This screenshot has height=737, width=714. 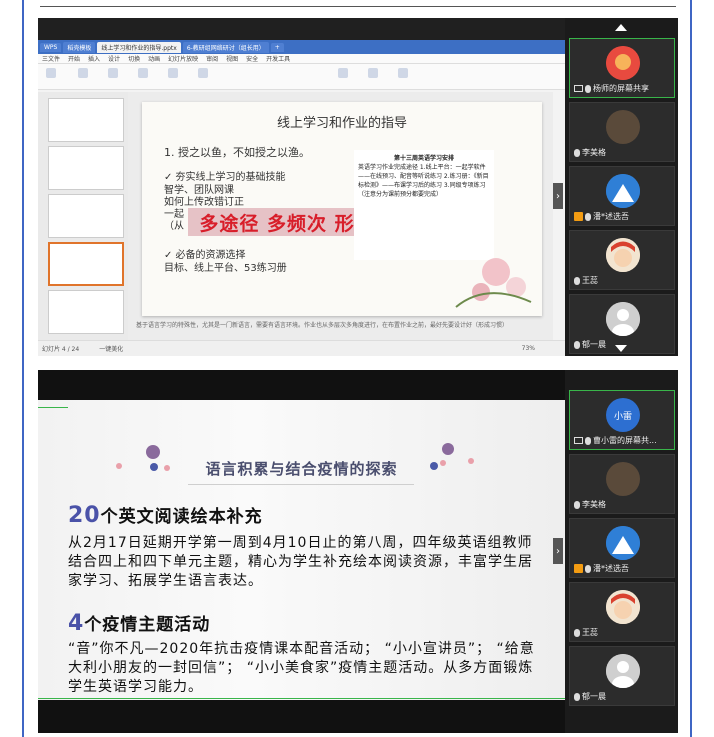 I want to click on wps-ribbon, so click(x=301, y=77).